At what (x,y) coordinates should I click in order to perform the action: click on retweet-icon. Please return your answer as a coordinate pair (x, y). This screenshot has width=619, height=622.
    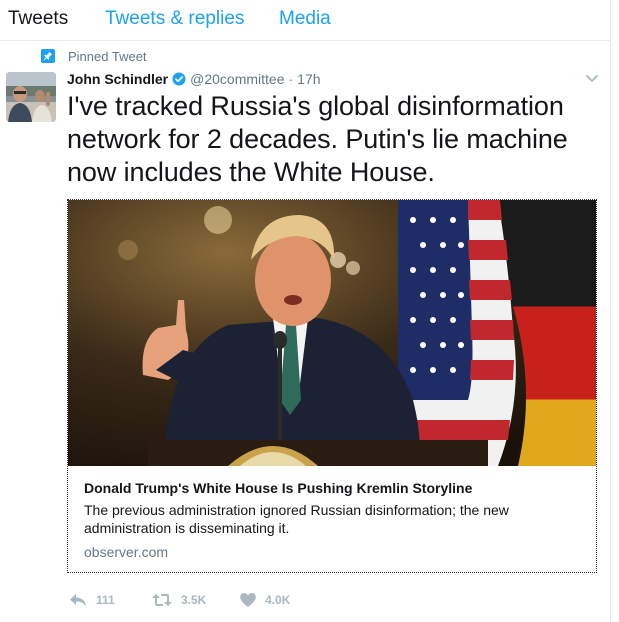
    Looking at the image, I should click on (162, 600).